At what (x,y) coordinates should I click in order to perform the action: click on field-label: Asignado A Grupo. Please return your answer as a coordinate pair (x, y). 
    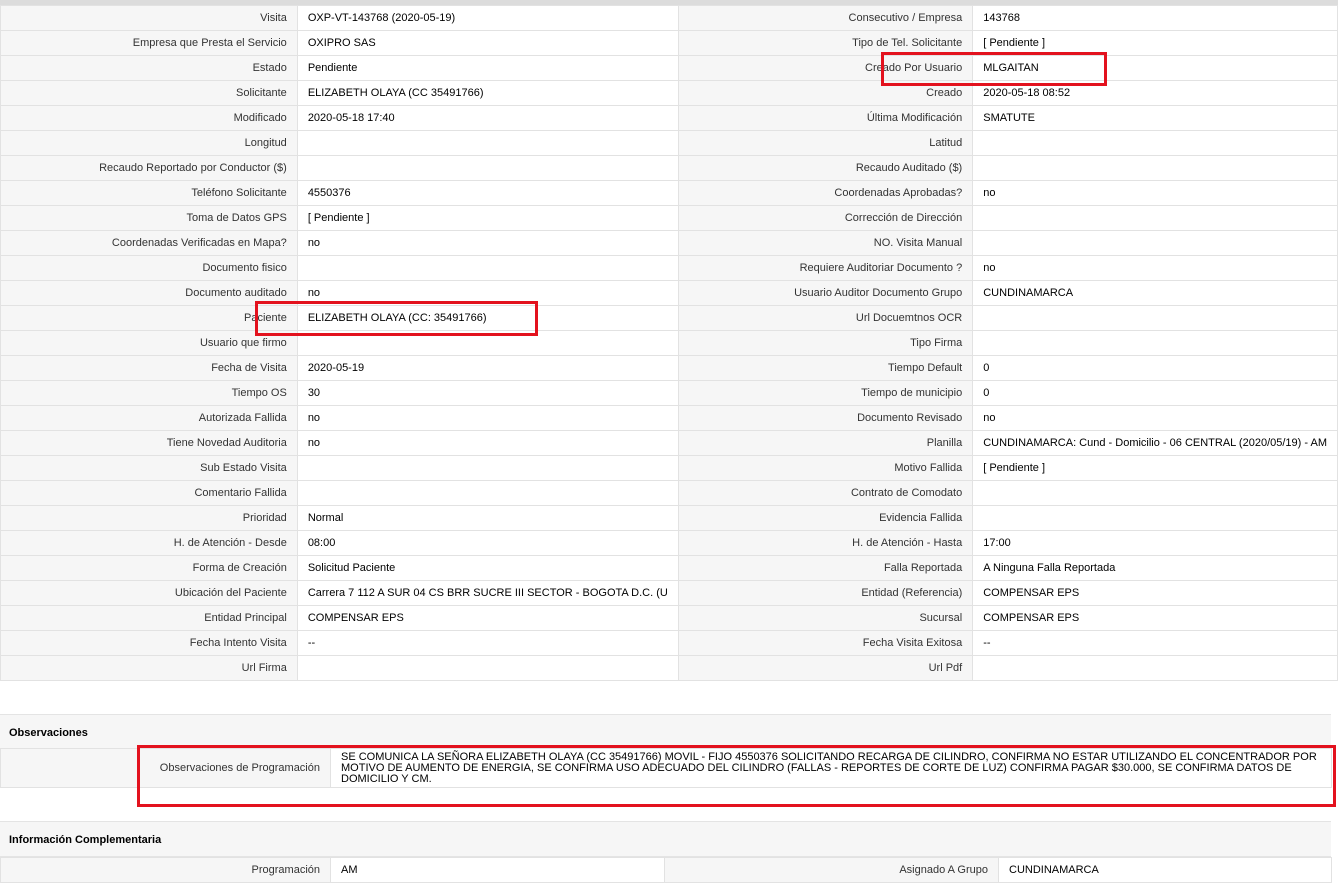
    Looking at the image, I should click on (831, 870).